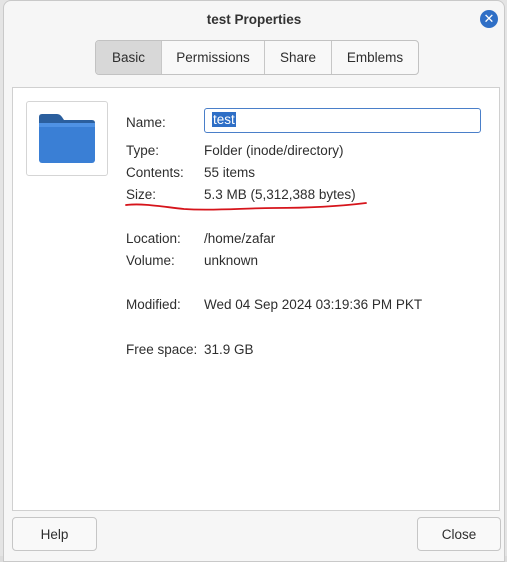  I want to click on tab-emblems: Emblems, so click(375, 57).